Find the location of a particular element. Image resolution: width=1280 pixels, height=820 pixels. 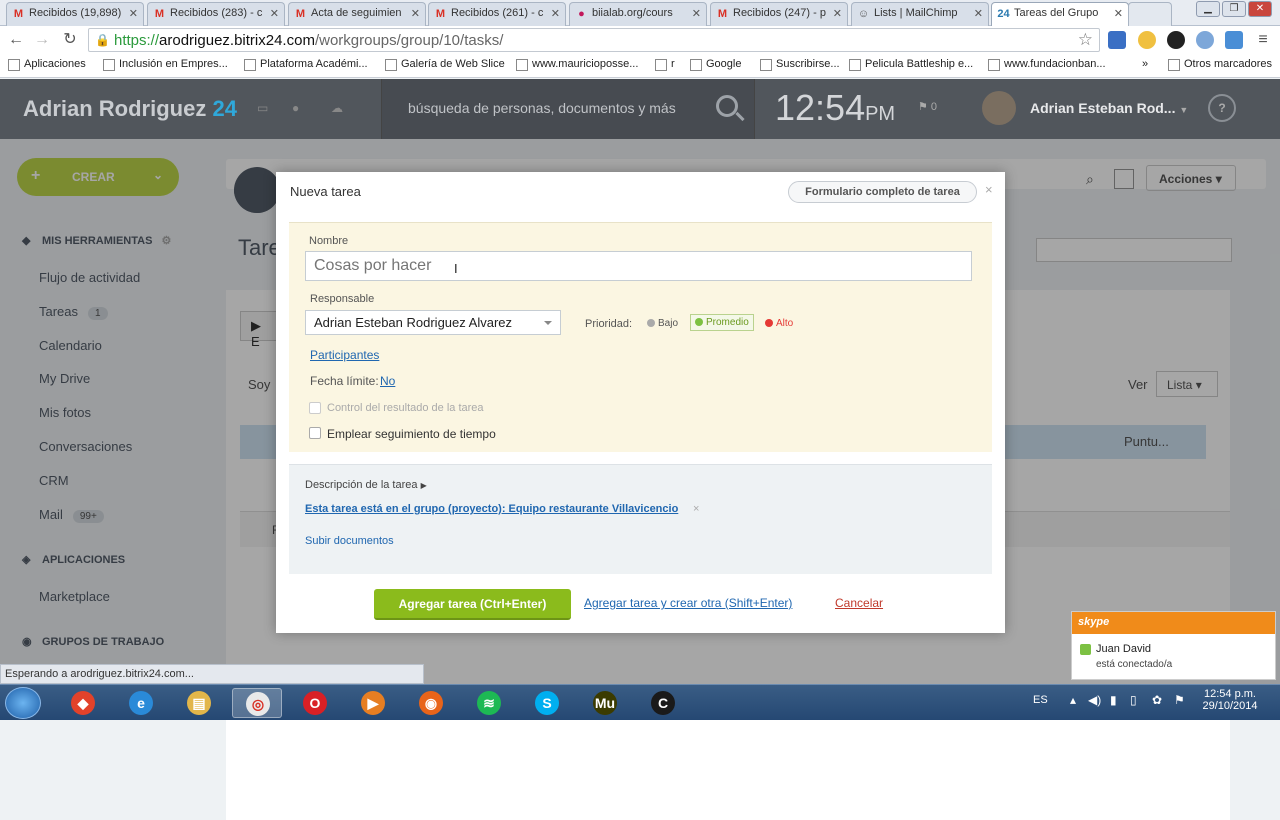

bookmark-item: Otros marcadores is located at coordinates (1220, 64).